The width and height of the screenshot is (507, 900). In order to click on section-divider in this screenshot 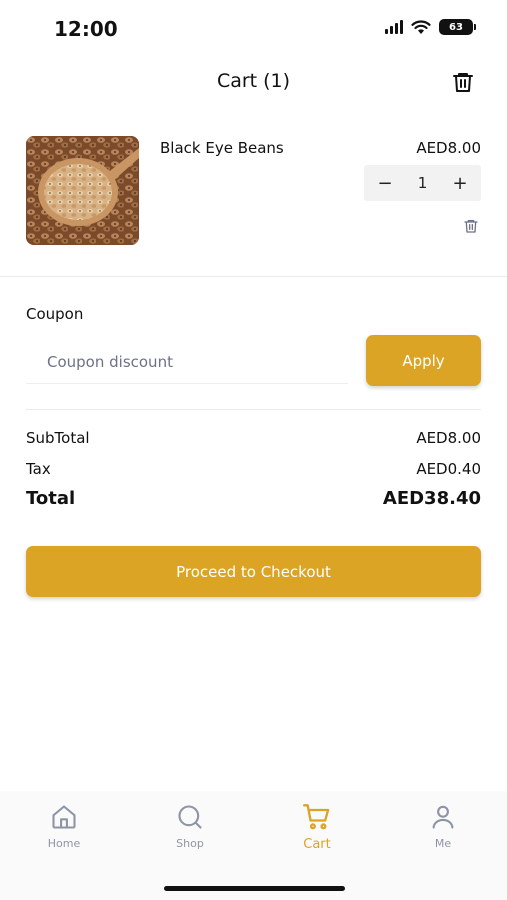, I will do `click(253, 276)`.